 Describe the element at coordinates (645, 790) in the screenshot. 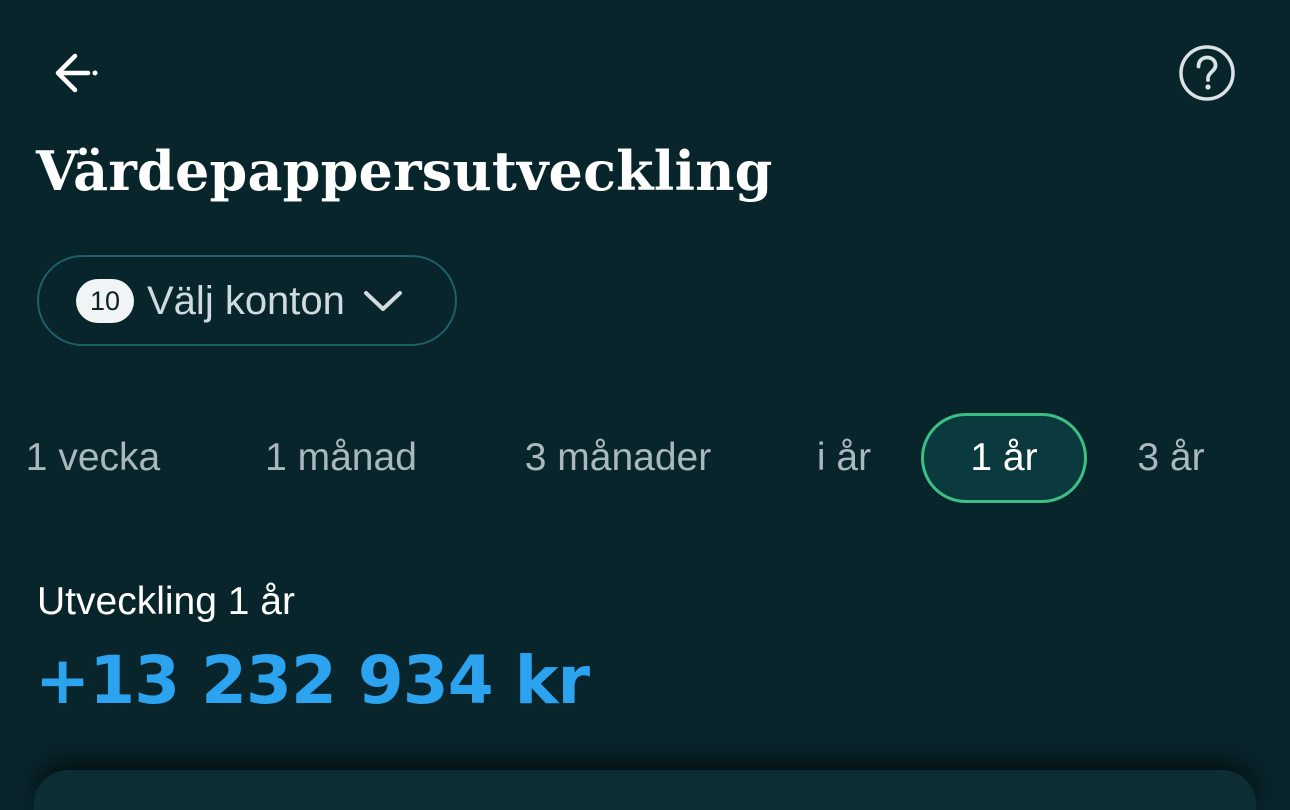

I see `chart-card` at that location.